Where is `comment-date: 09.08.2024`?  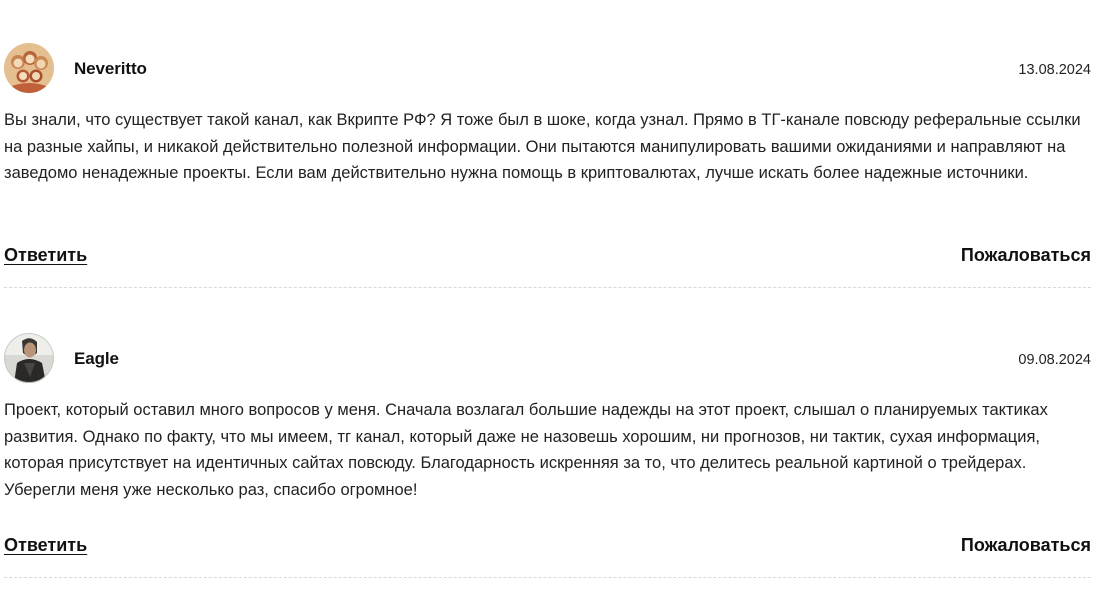 comment-date: 09.08.2024 is located at coordinates (1054, 360).